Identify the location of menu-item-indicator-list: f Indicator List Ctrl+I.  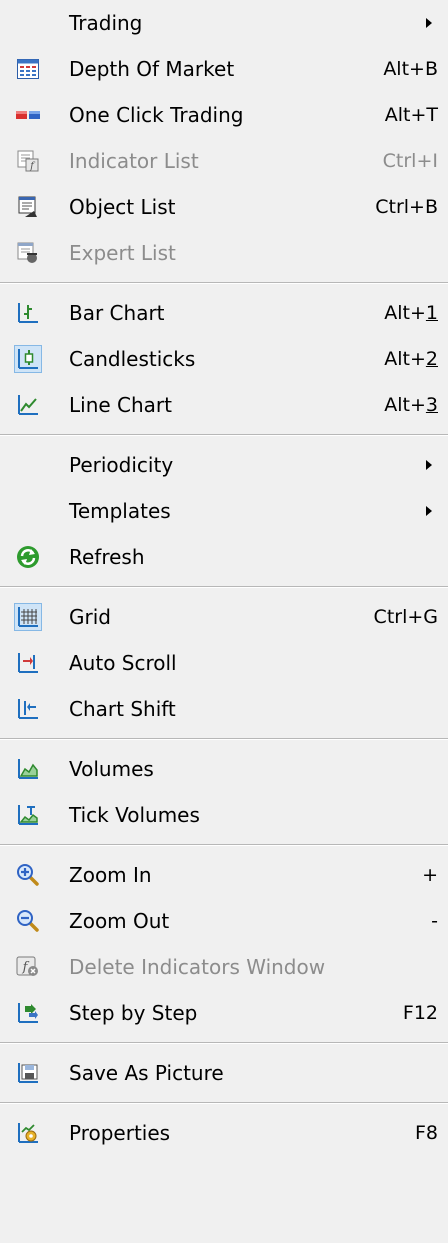
(224, 161).